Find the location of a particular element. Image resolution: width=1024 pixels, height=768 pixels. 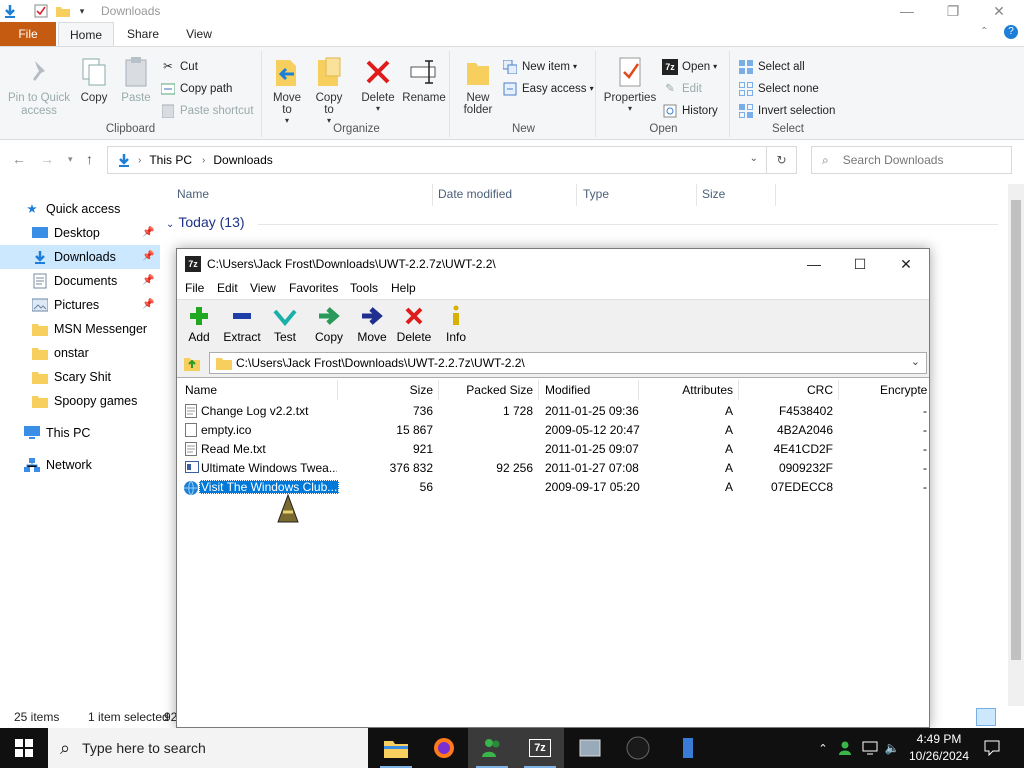

tab-file: File is located at coordinates (28, 34).